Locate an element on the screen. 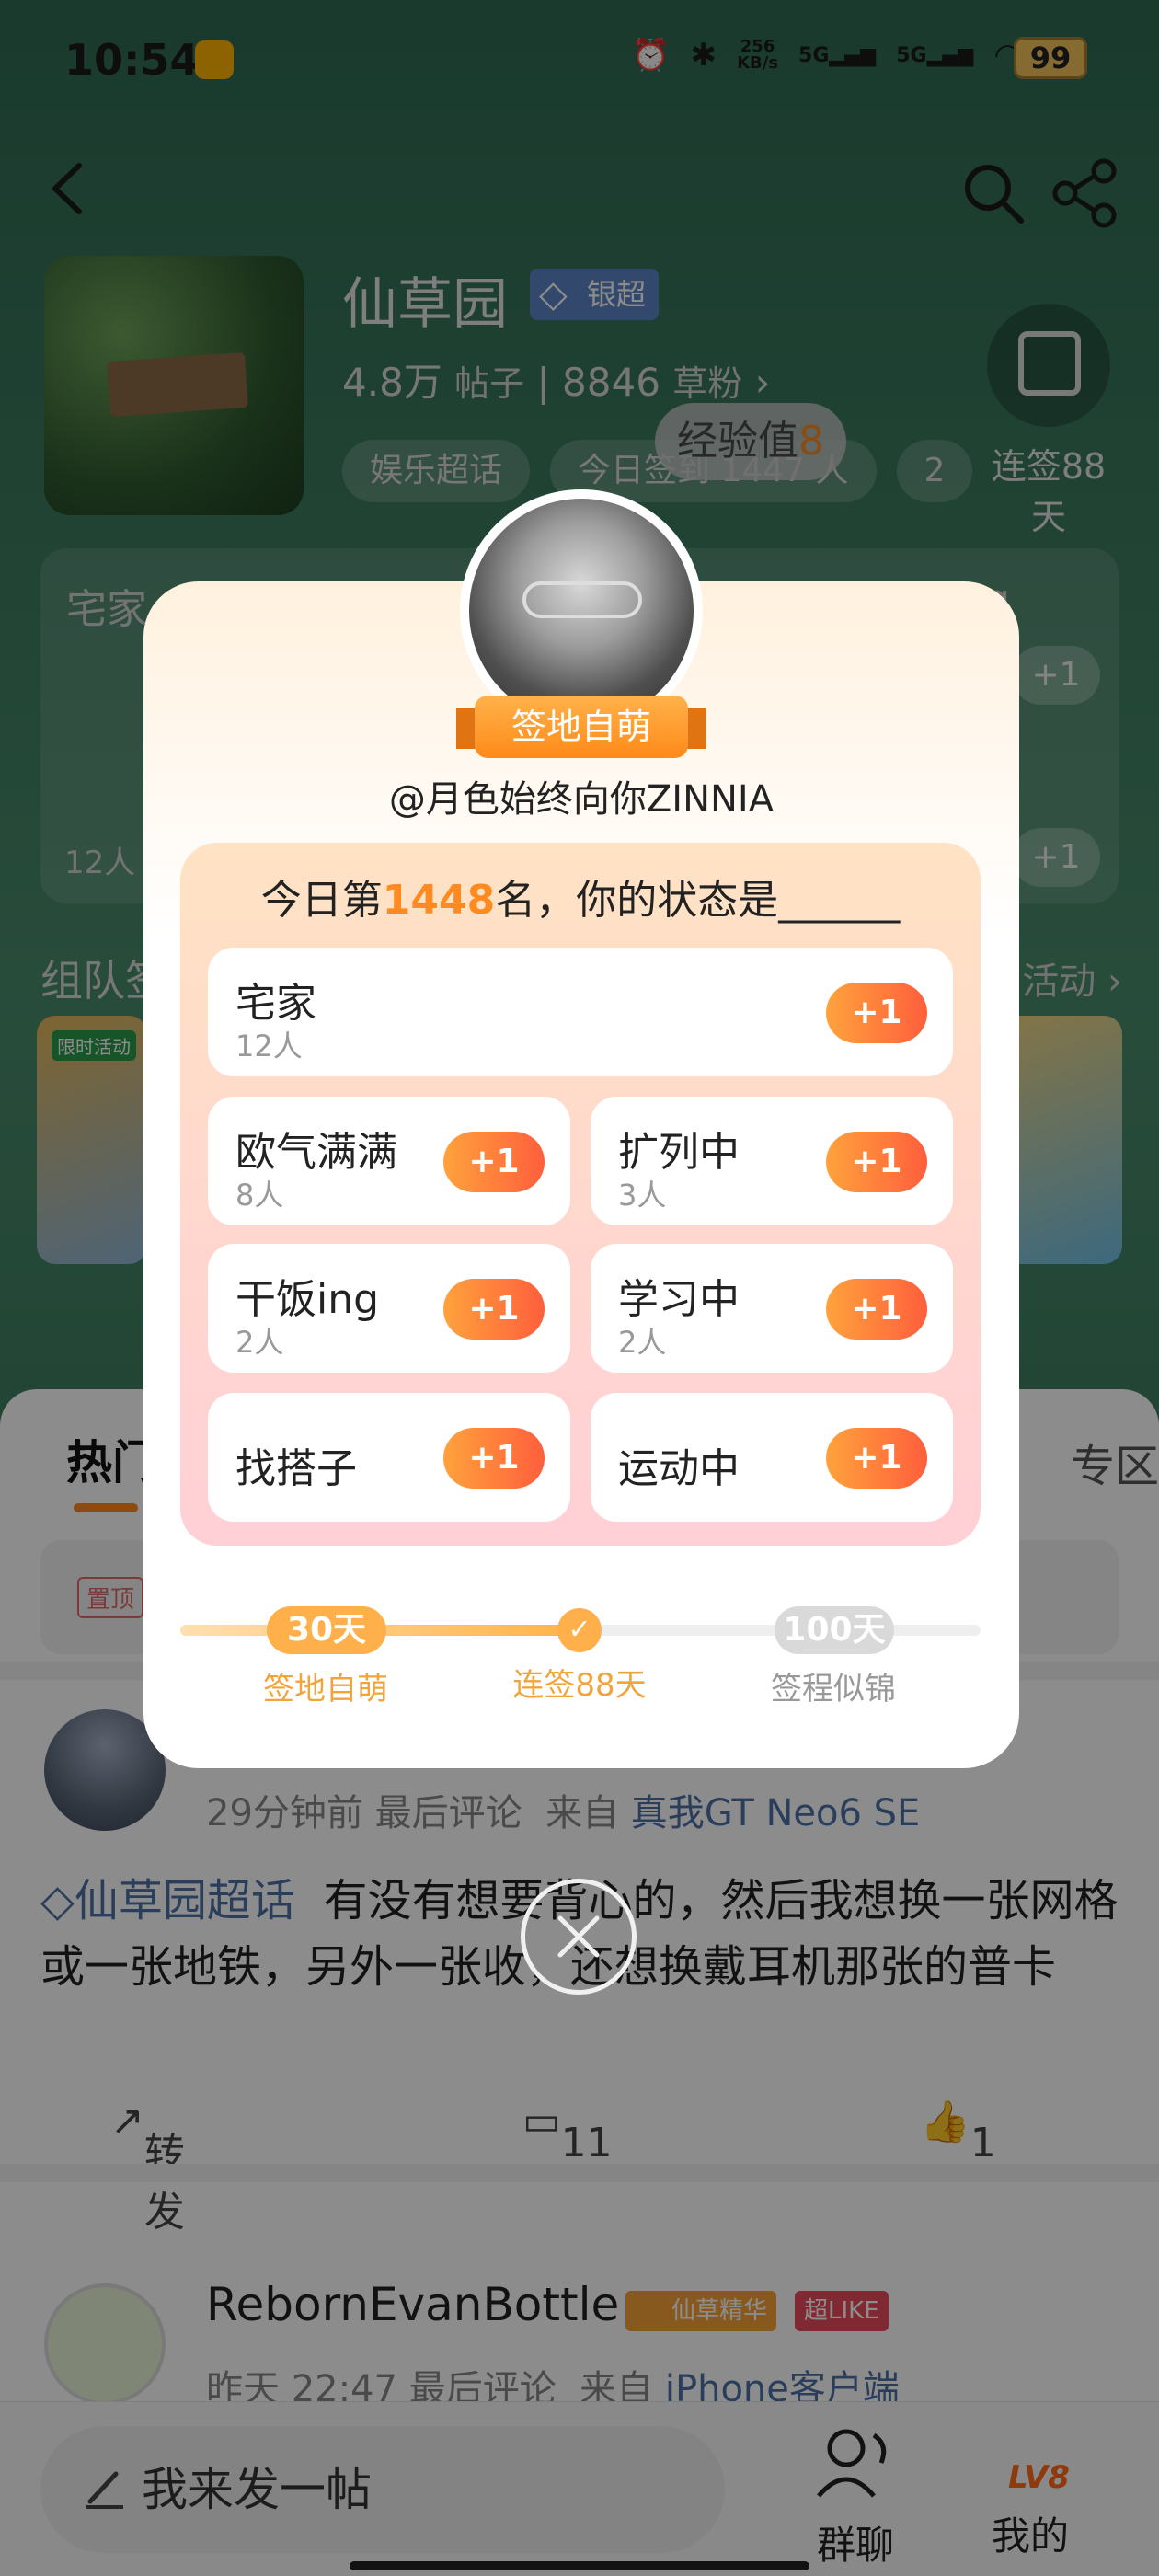 Image resolution: width=1159 pixels, height=2576 pixels. rank-title: 签地自萌 is located at coordinates (581, 727).